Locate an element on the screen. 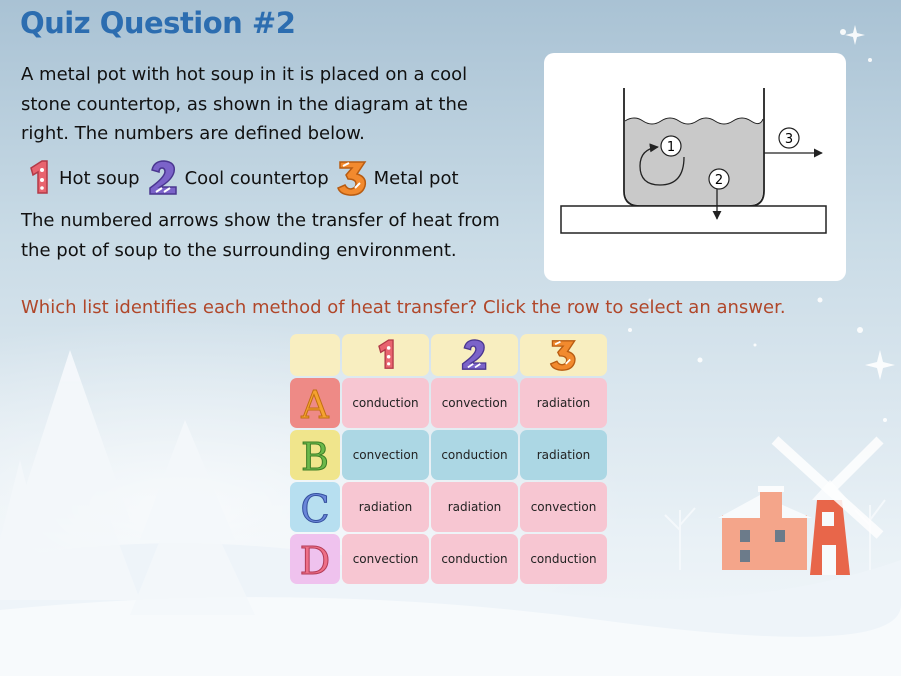  svg-text: B is located at coordinates (315, 456).